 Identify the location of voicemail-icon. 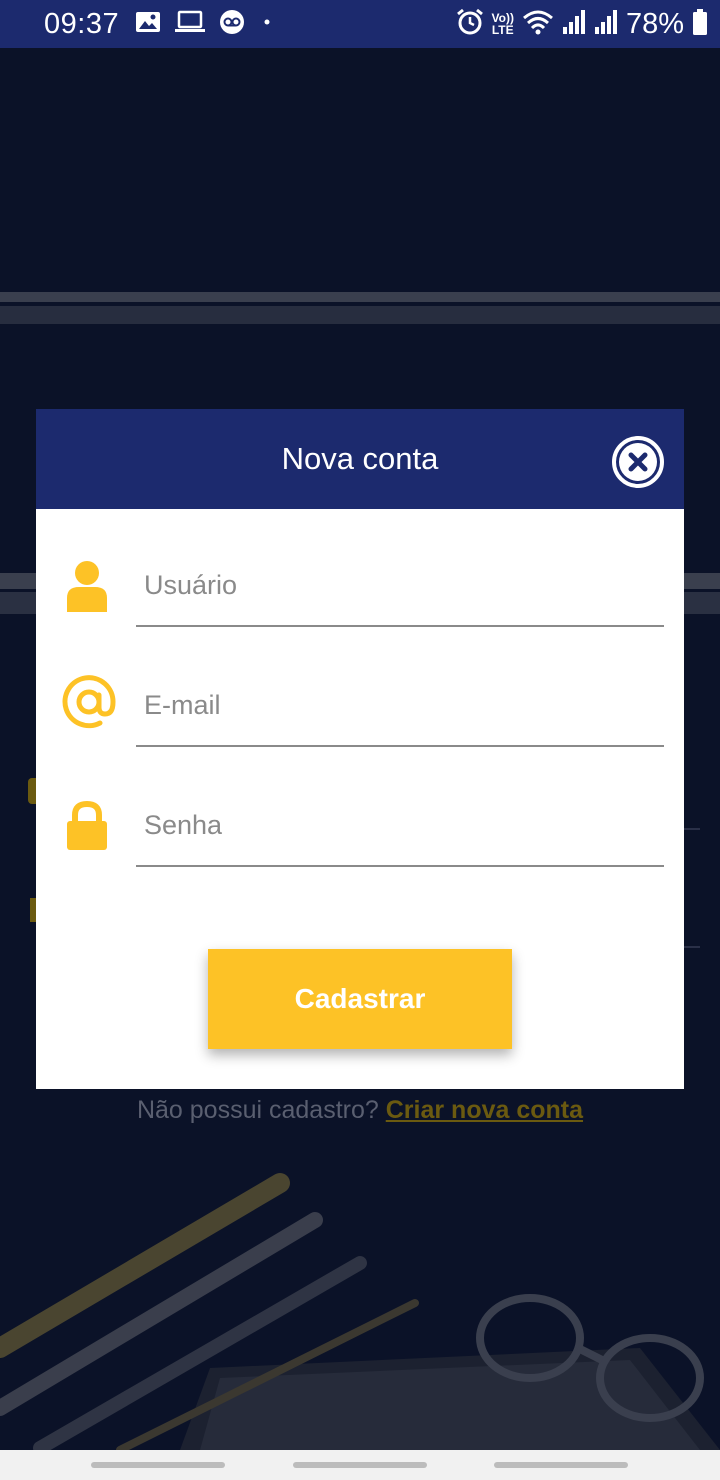
(232, 24).